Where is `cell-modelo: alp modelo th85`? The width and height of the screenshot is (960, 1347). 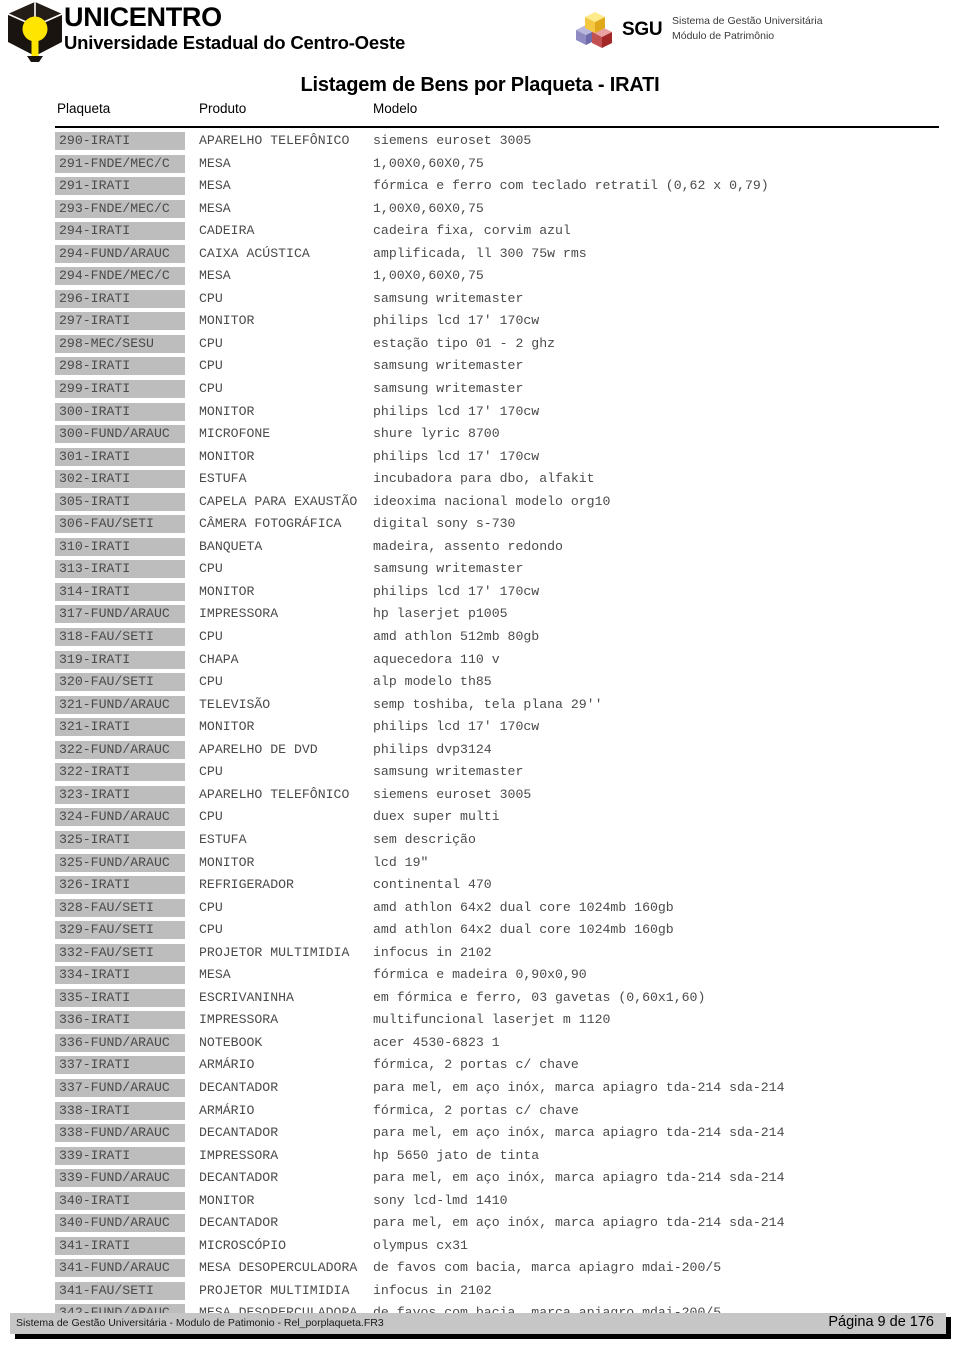
cell-modelo: alp modelo th85 is located at coordinates (432, 682).